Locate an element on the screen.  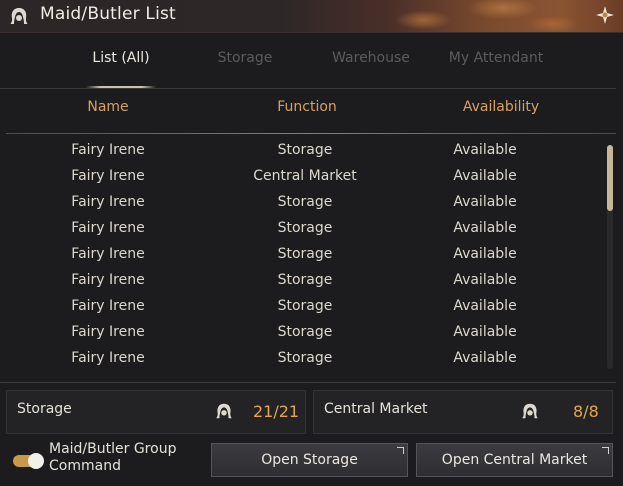
tab-divider is located at coordinates (308, 88).